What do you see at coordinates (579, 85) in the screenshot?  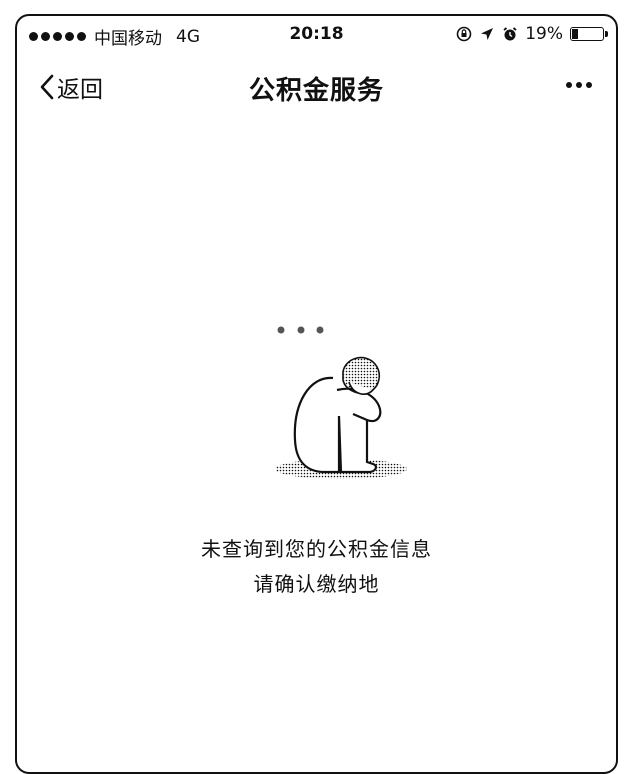 I see `more-dots-icon` at bounding box center [579, 85].